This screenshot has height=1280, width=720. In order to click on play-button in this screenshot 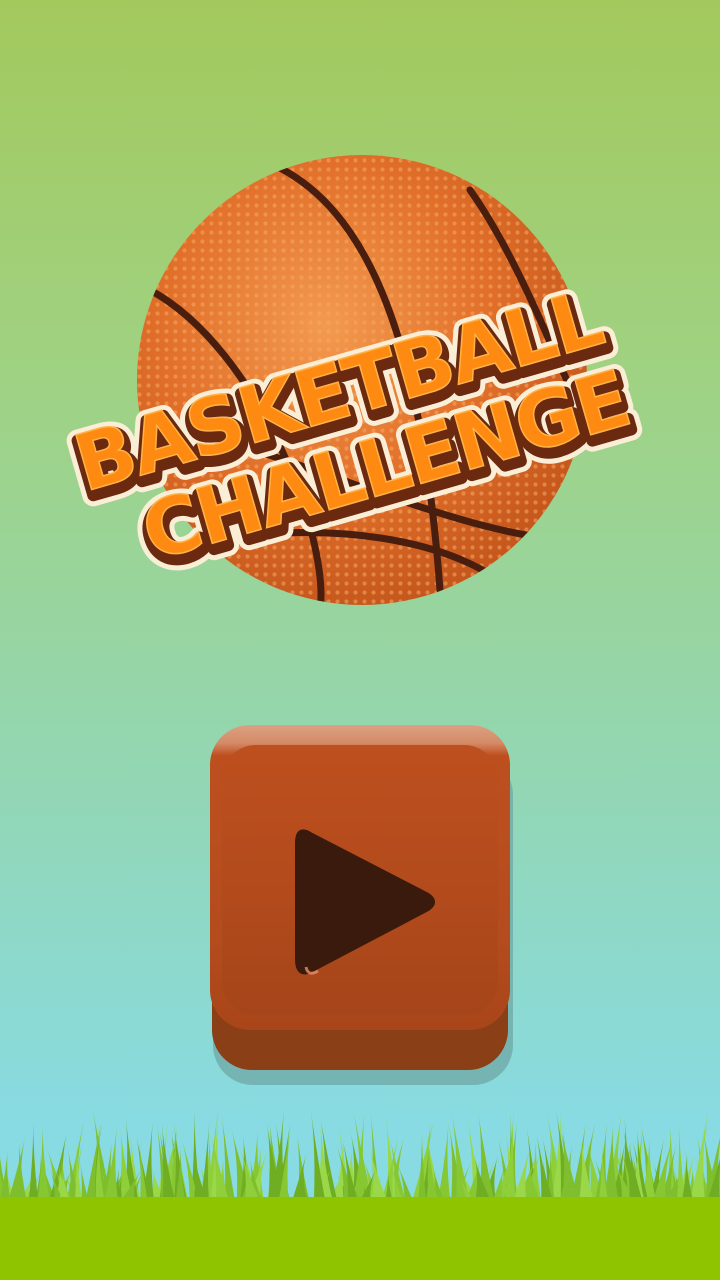, I will do `click(360, 877)`.